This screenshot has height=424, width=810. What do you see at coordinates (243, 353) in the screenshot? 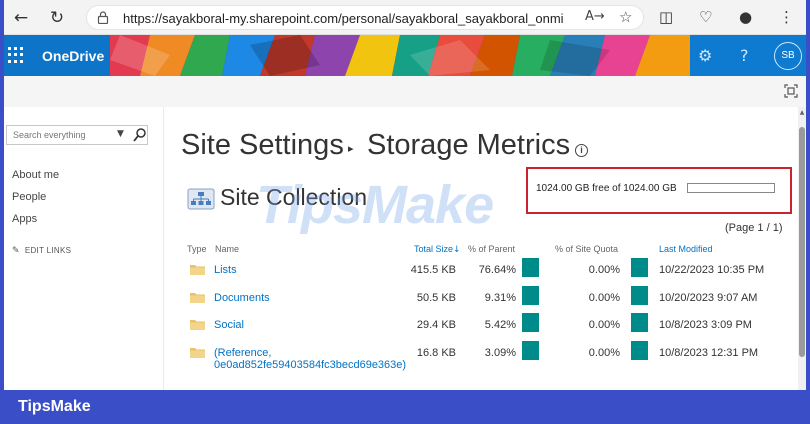
I see `row-name: (Reference,` at bounding box center [243, 353].